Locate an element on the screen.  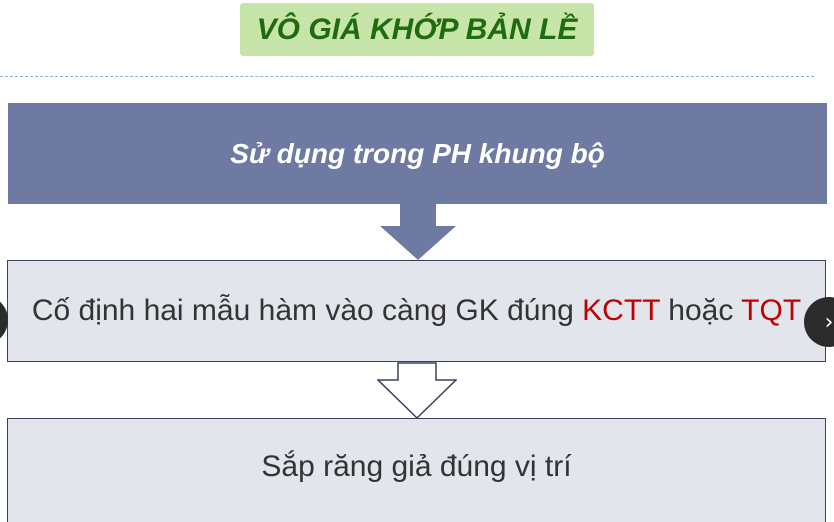
highlight-kctt: KCTT is located at coordinates (621, 310).